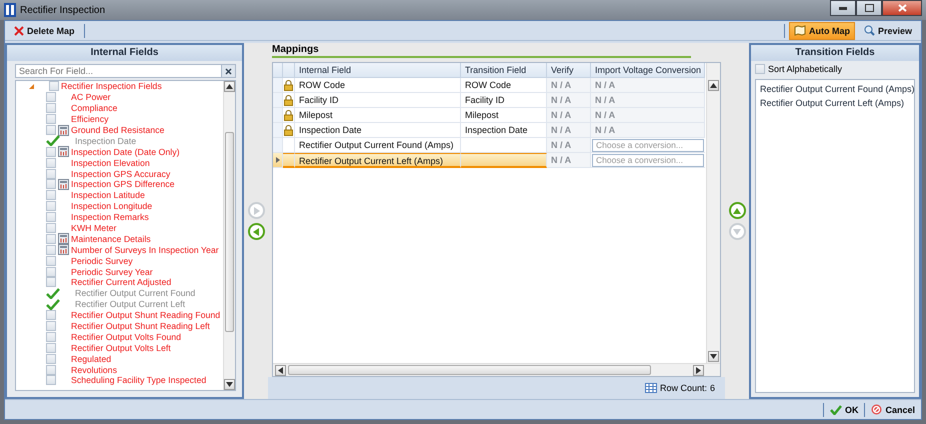 This screenshot has width=926, height=424. I want to click on list-item: Rectifier Output Current Found (Amps), so click(837, 89).